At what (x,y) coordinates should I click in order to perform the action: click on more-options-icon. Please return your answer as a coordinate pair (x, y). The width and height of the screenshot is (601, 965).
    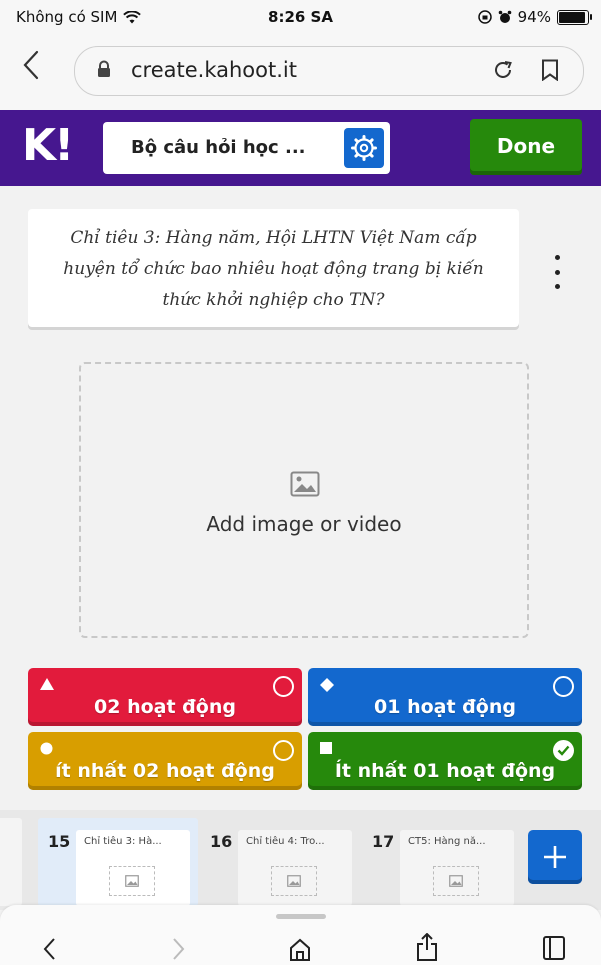
    Looking at the image, I should click on (557, 272).